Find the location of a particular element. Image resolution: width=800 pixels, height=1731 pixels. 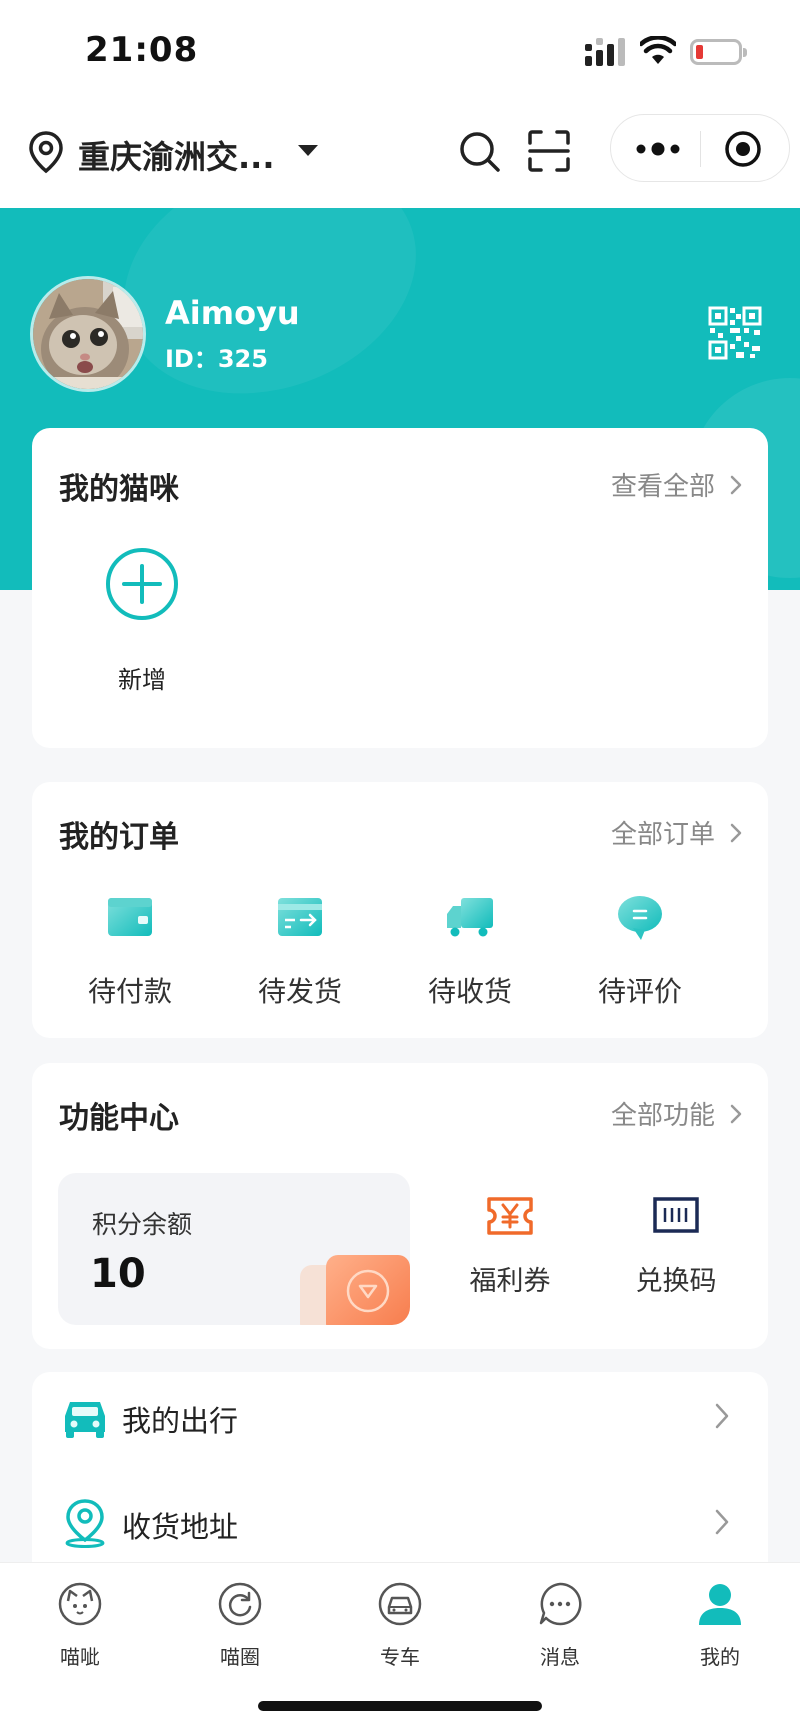

home-indicator is located at coordinates (400, 1706).